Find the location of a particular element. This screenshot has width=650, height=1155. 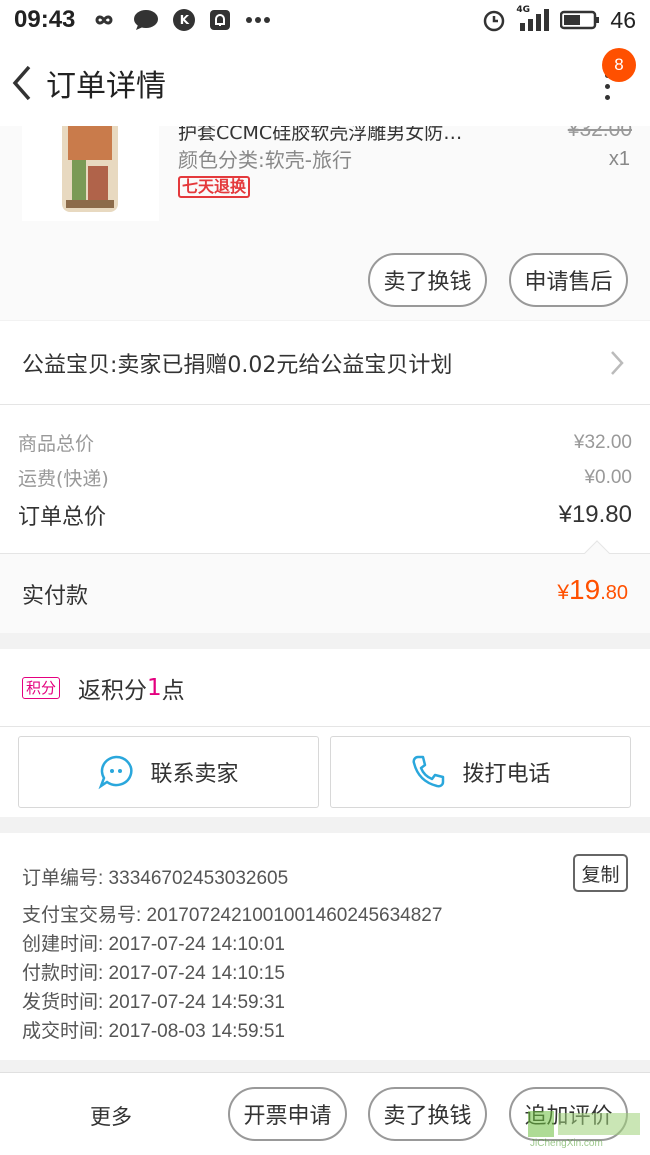

paid-integer: 19 is located at coordinates (585, 589).